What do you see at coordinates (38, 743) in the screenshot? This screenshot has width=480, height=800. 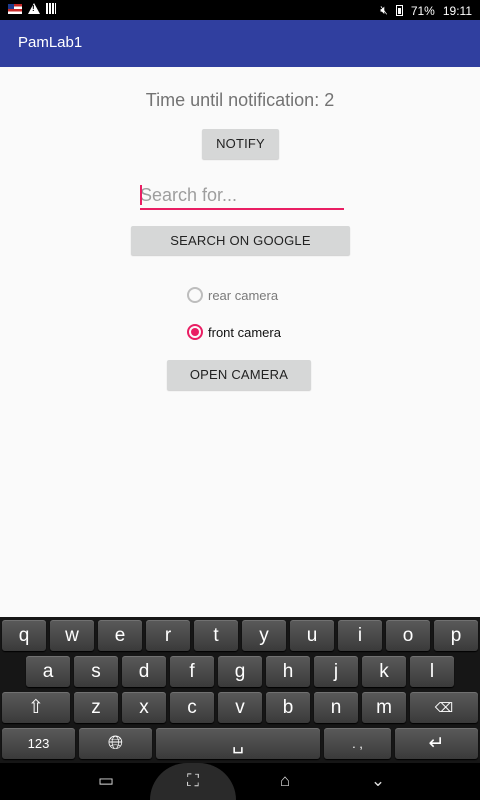 I see `numbers-key: 123` at bounding box center [38, 743].